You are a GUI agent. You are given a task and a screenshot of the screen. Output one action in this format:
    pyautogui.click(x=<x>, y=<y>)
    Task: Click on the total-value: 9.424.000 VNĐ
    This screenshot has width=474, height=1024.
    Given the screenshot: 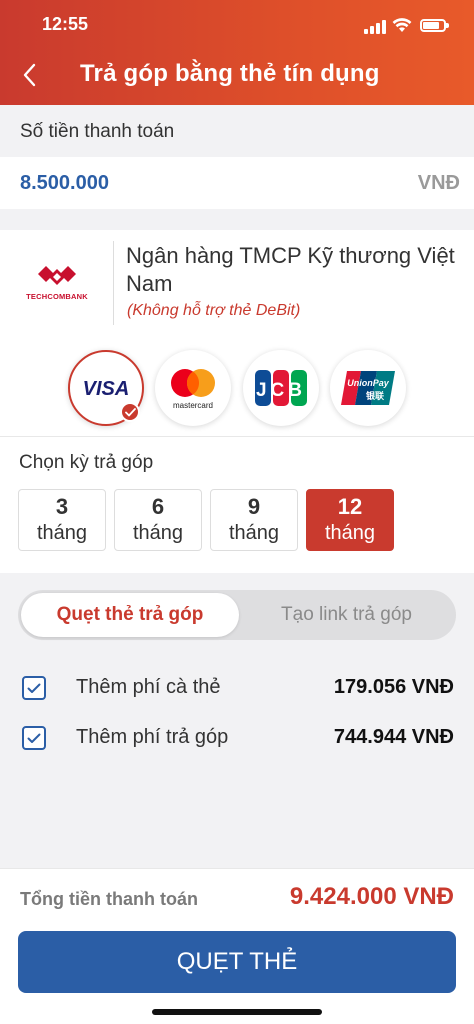 What is the action you would take?
    pyautogui.click(x=371, y=896)
    